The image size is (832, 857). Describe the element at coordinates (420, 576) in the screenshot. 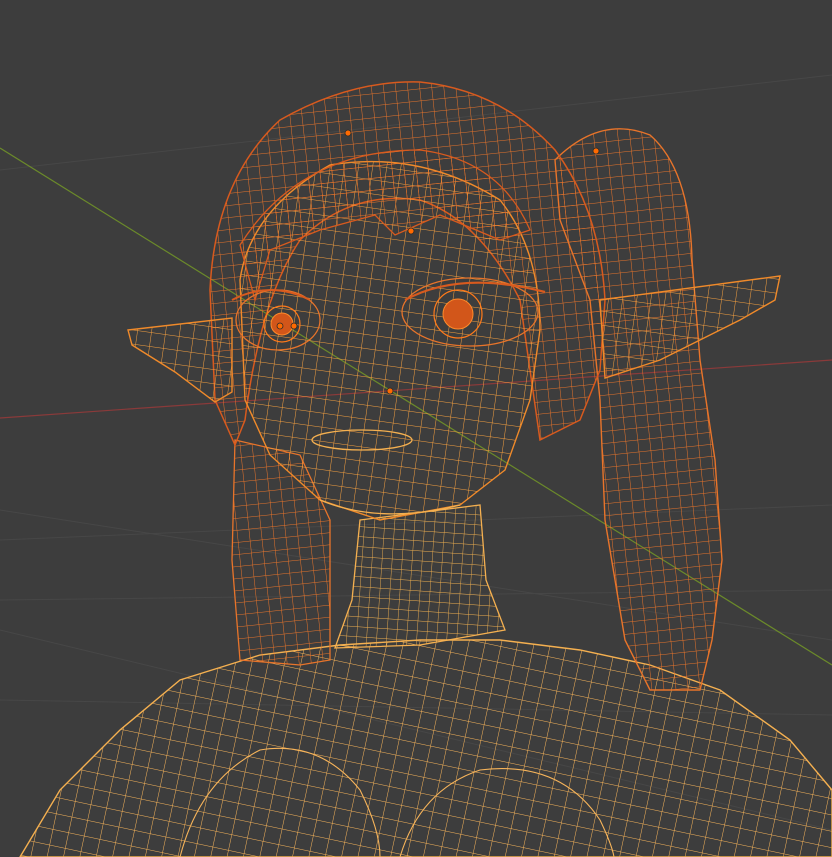

I see `neck-mesh` at that location.